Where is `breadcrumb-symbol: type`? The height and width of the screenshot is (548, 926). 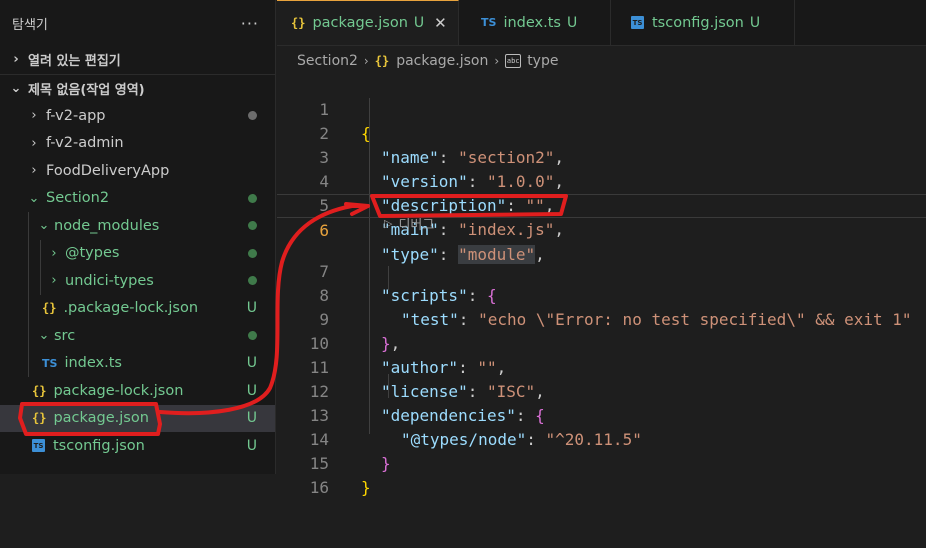 breadcrumb-symbol: type is located at coordinates (542, 61).